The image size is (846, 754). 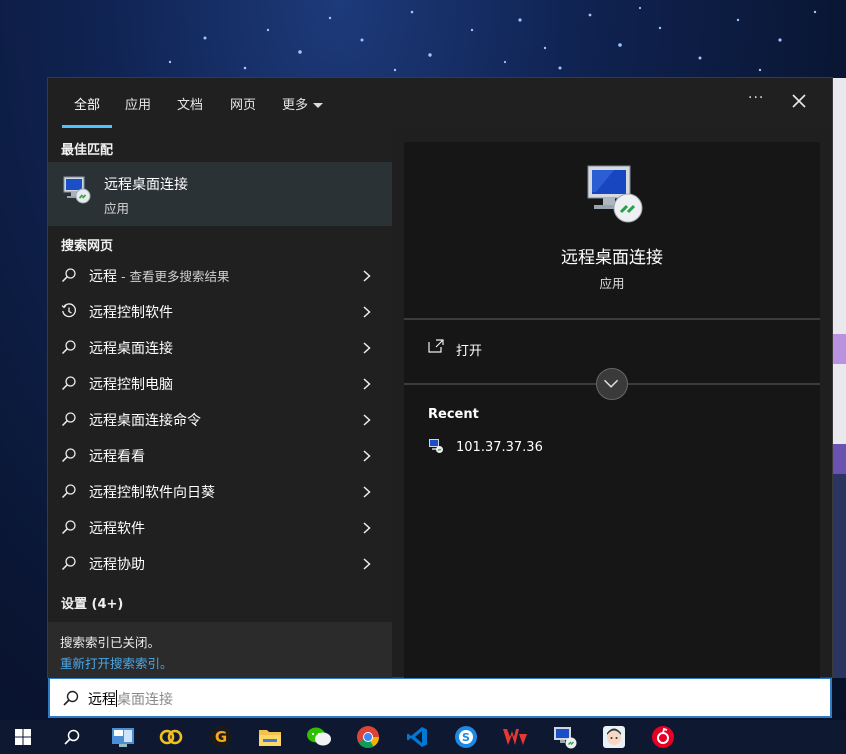 I want to click on tab-documents: 文档, so click(x=190, y=103).